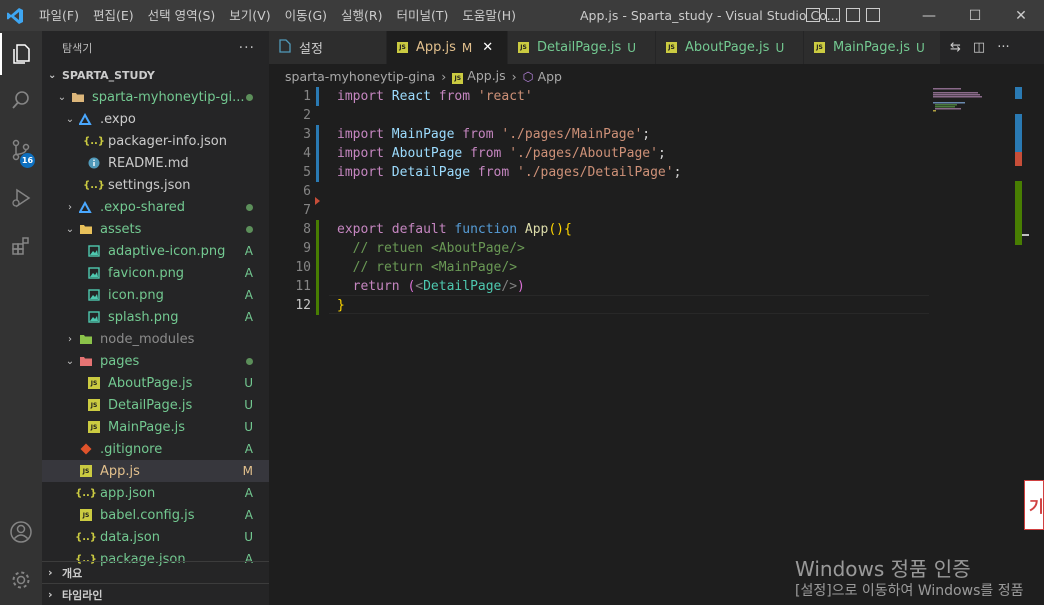 The image size is (1044, 605). Describe the element at coordinates (155, 185) in the screenshot. I see `tree-item: {..} settings.json` at that location.